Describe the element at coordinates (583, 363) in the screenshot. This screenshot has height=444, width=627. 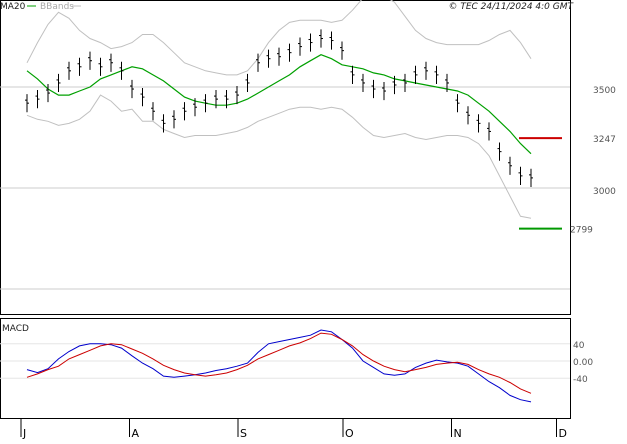
I see `macd-tick-label: 0.00` at that location.